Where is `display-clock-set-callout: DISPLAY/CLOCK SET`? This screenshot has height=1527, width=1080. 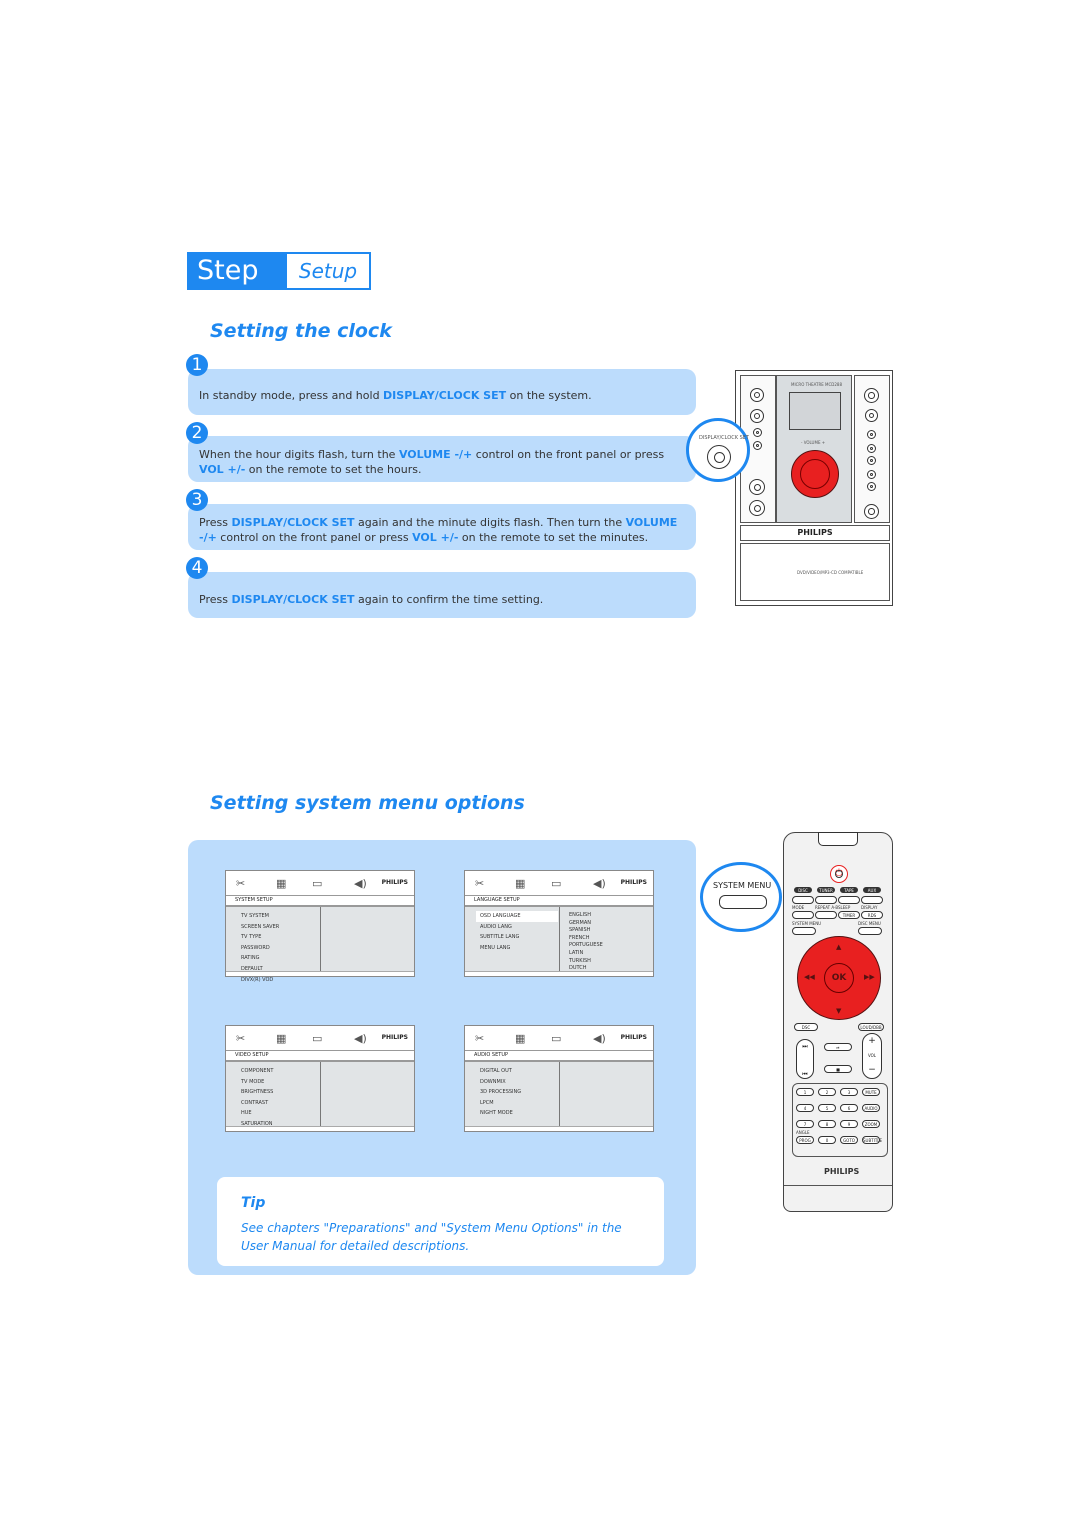
display-clock-set-callout: DISPLAY/CLOCK SET is located at coordinates (718, 450).